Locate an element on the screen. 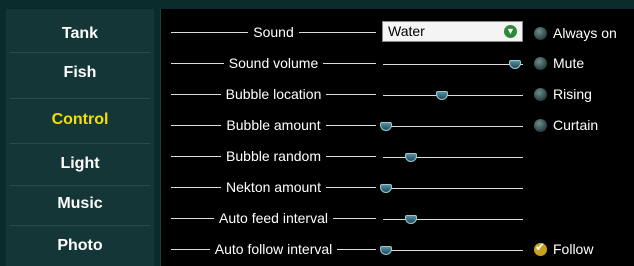 The image size is (634, 266). sound-volume-slider is located at coordinates (453, 63).